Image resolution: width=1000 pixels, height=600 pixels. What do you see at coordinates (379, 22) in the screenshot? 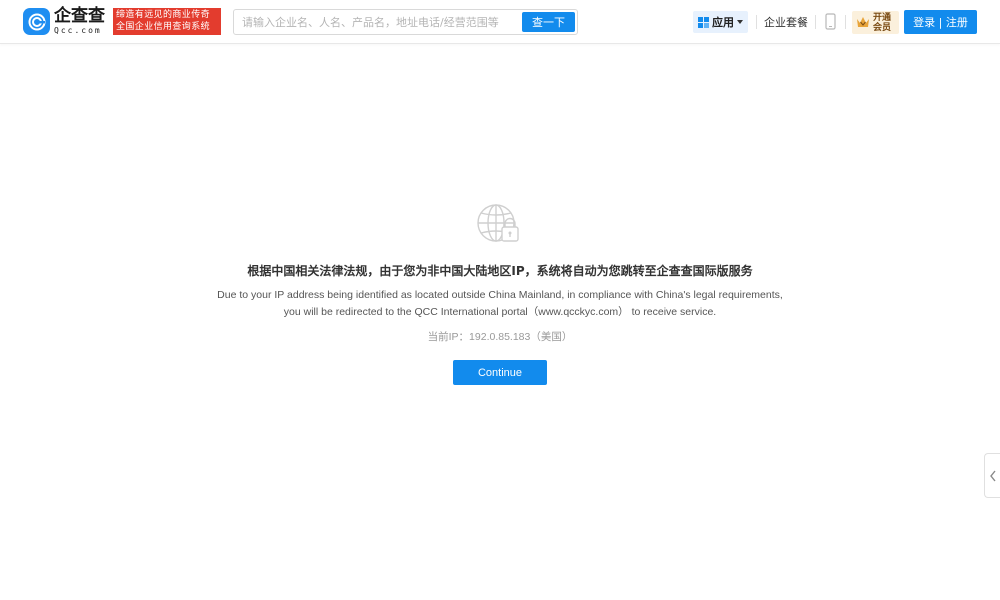
I see `search-input` at bounding box center [379, 22].